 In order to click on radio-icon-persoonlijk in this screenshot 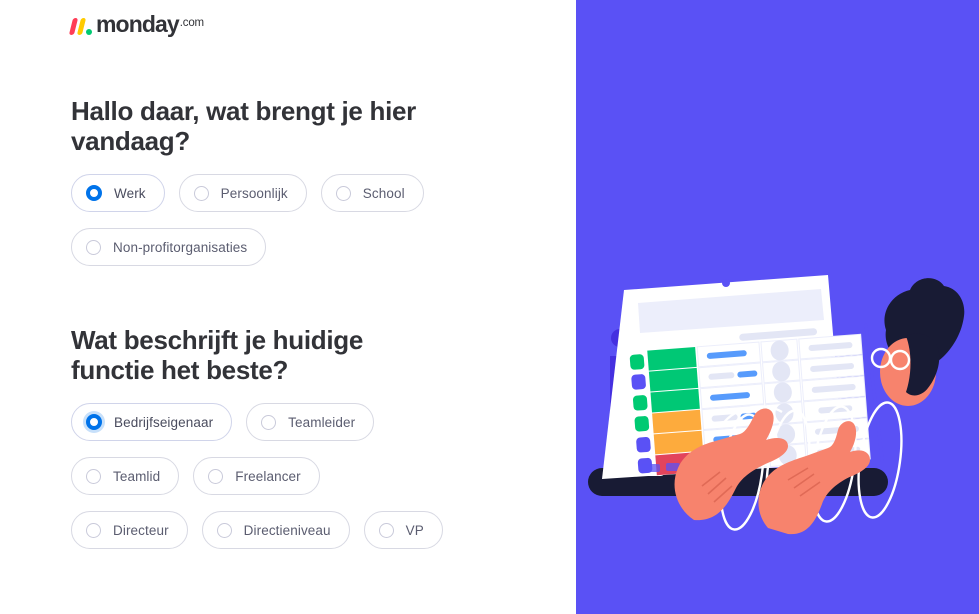, I will do `click(201, 193)`.